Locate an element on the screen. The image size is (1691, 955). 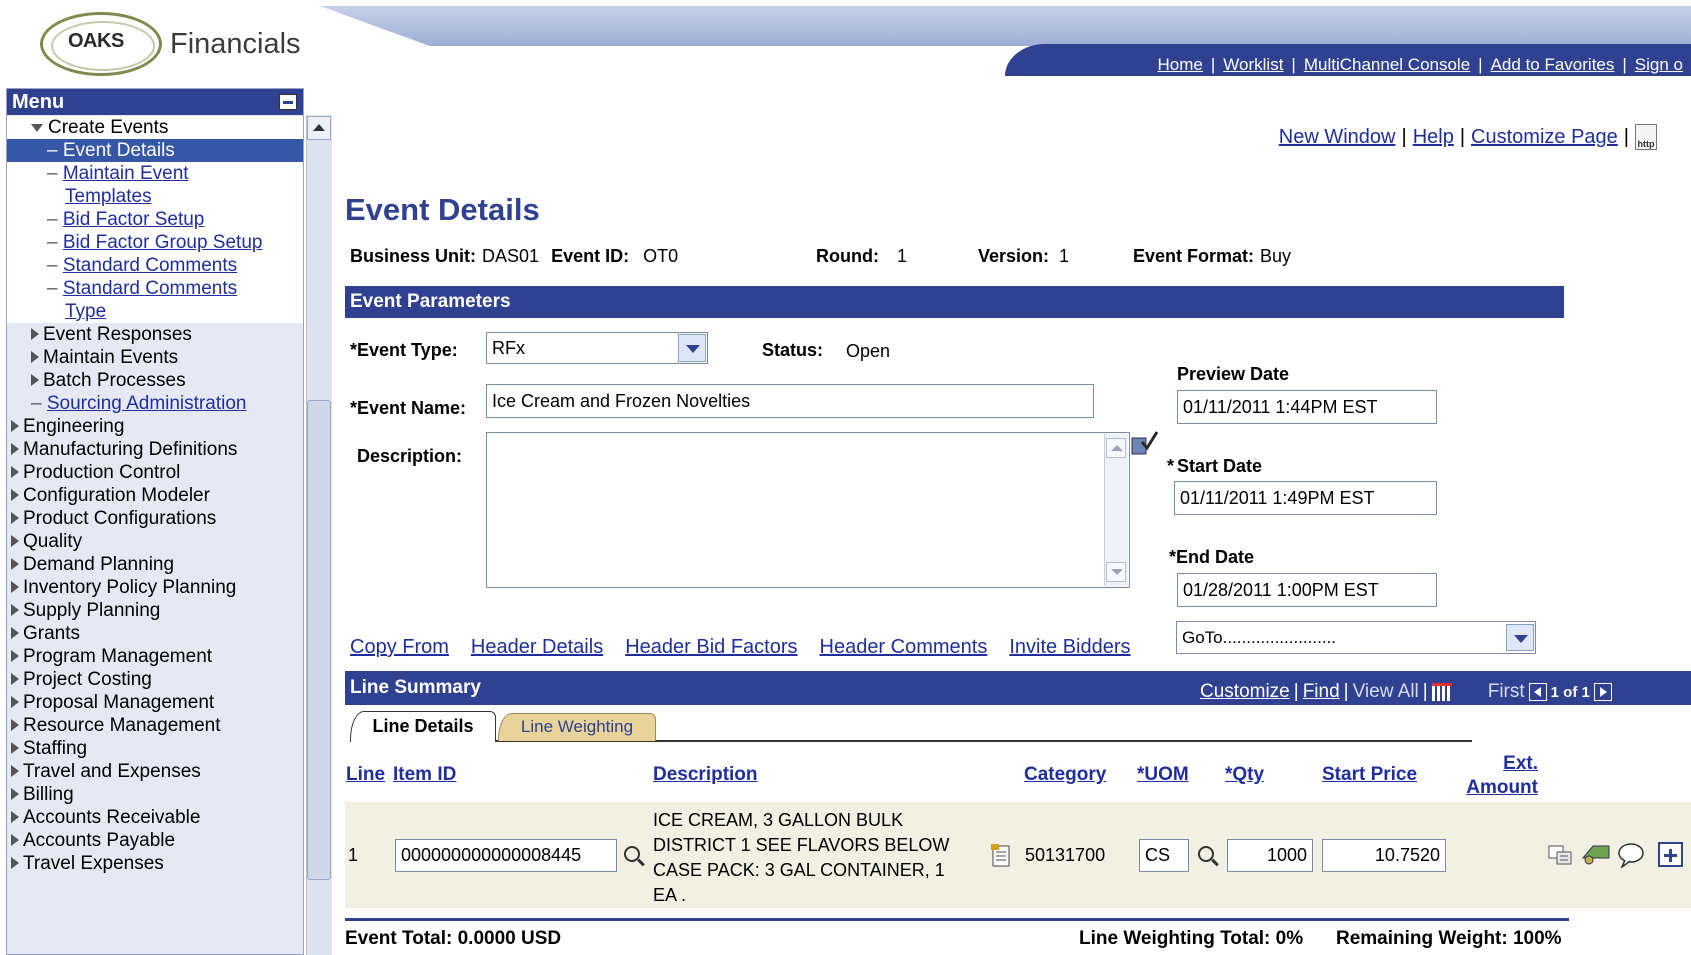
find-link: Find is located at coordinates (1321, 692).